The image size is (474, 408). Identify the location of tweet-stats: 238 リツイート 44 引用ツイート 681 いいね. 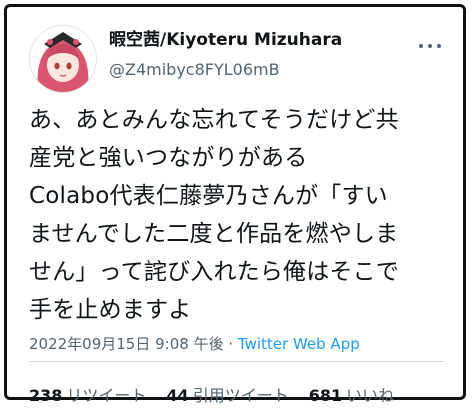
(211, 394).